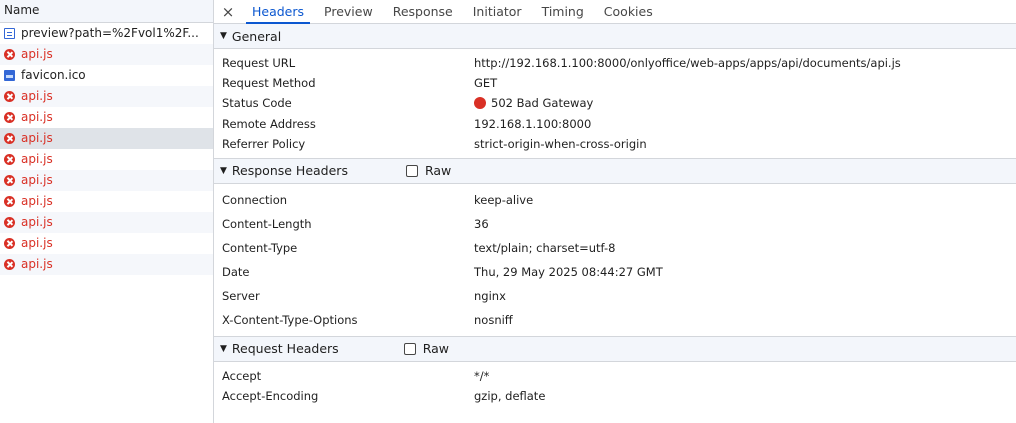  Describe the element at coordinates (53, 75) in the screenshot. I see `request-name: favicon.ico` at that location.